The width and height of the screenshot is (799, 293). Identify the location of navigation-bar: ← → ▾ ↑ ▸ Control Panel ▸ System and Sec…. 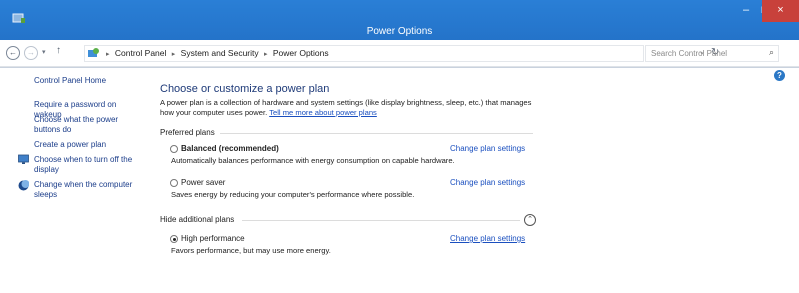
(399, 53).